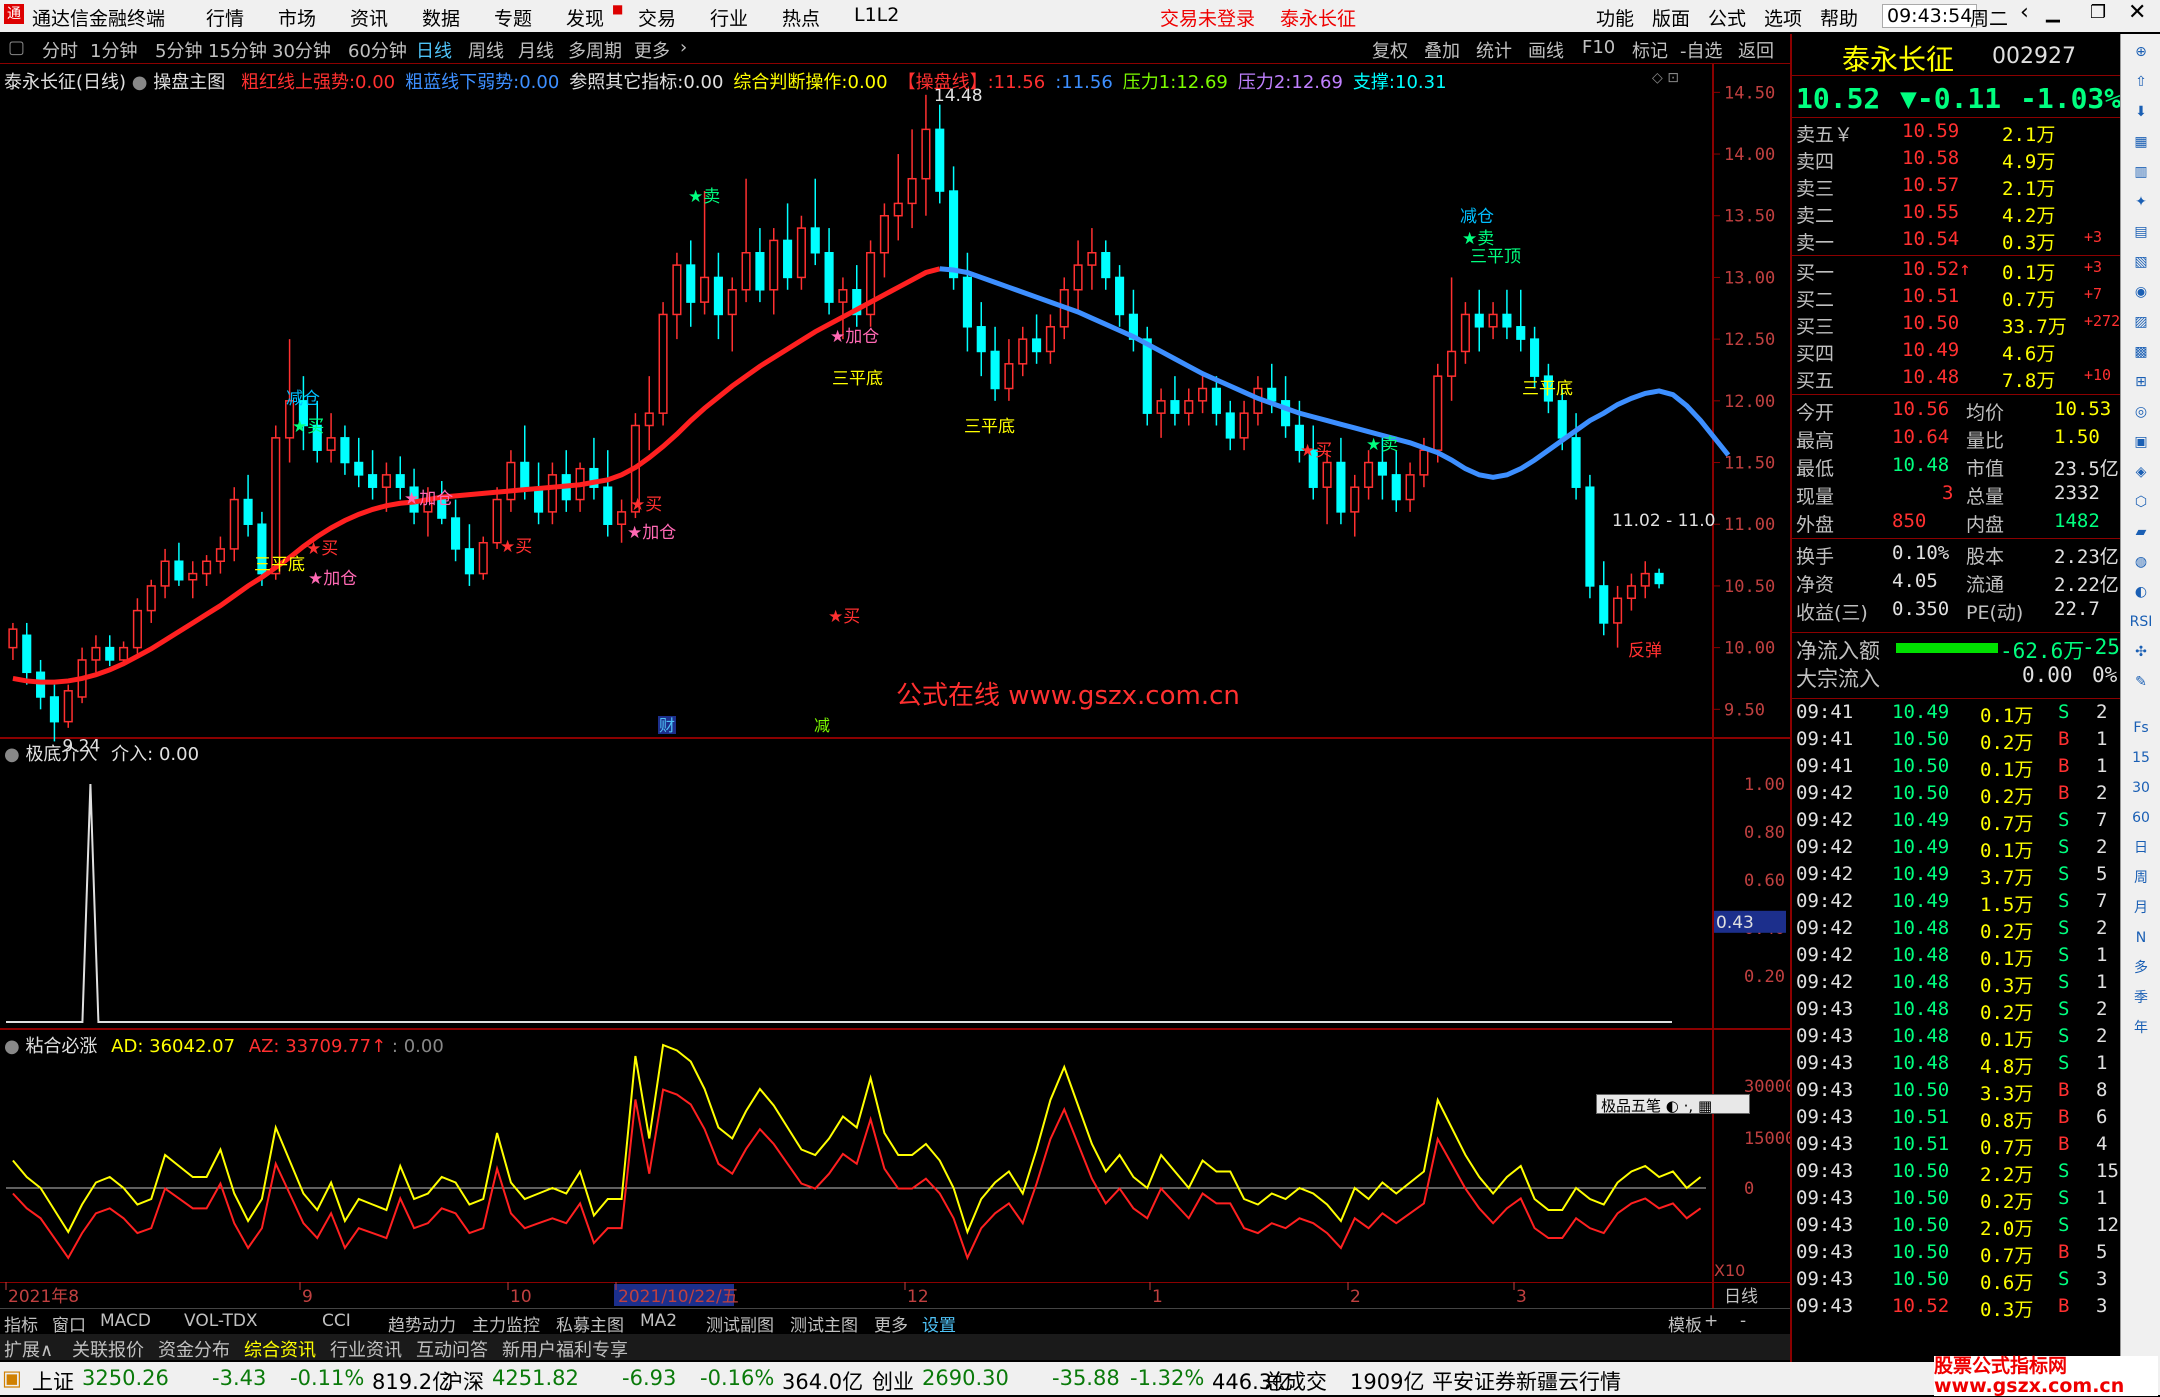 The width and height of the screenshot is (2160, 1397). What do you see at coordinates (1957, 714) in the screenshot?
I see `tick-row: 09:41 10.49 0.1万 S 2` at bounding box center [1957, 714].